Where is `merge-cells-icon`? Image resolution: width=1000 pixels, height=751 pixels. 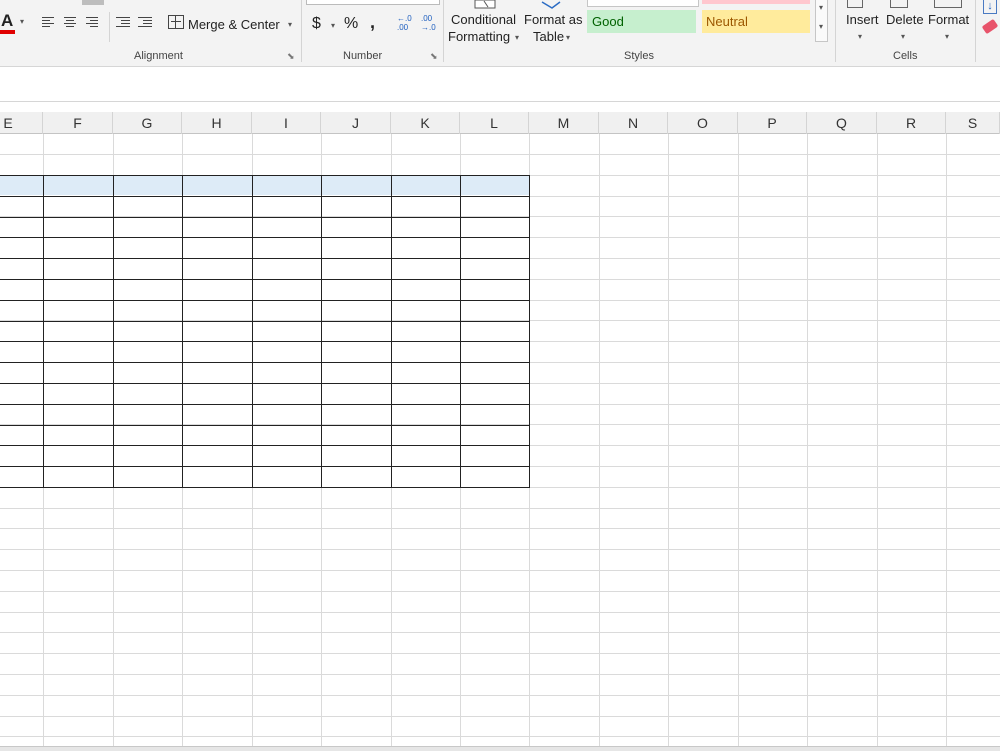
merge-cells-icon is located at coordinates (176, 22).